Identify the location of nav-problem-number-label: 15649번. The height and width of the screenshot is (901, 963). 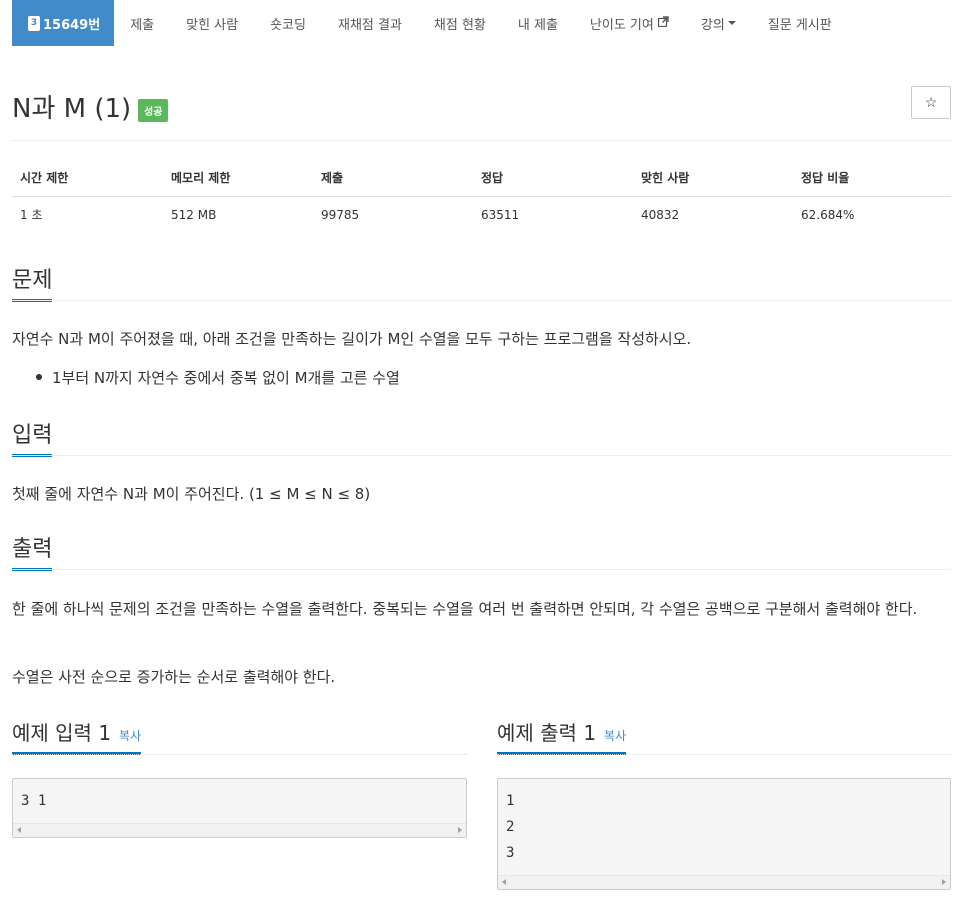
(72, 25).